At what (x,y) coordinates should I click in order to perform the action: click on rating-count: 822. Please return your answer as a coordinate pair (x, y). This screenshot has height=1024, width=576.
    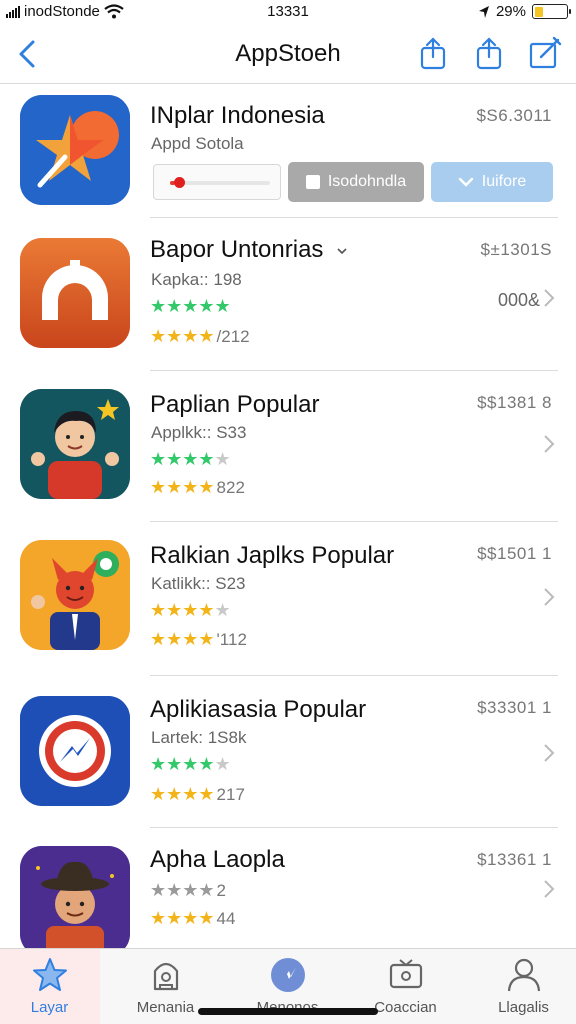
    Looking at the image, I should click on (230, 487).